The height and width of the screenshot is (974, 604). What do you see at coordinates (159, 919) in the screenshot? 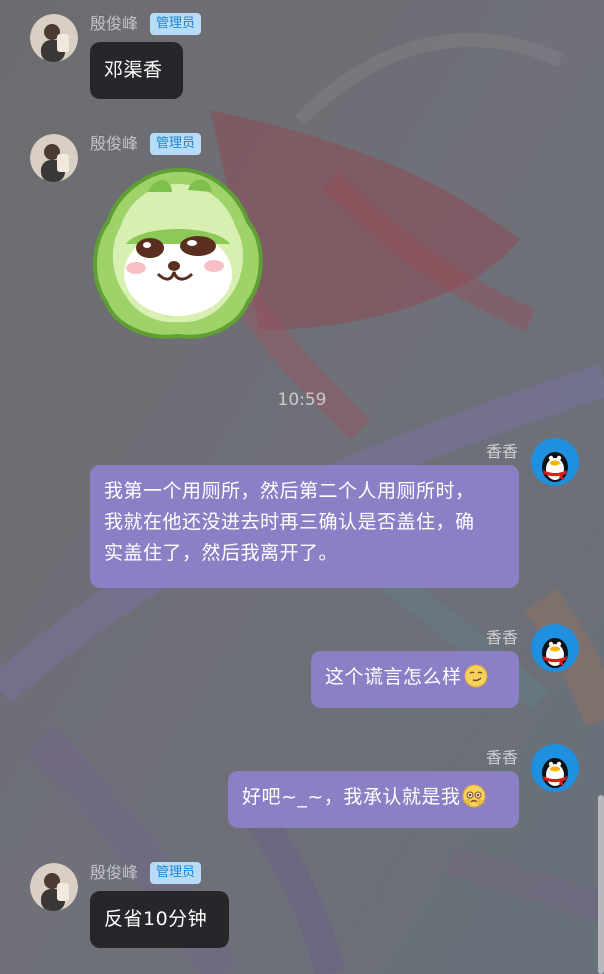
I see `message-bubble: 反省10分钟` at bounding box center [159, 919].